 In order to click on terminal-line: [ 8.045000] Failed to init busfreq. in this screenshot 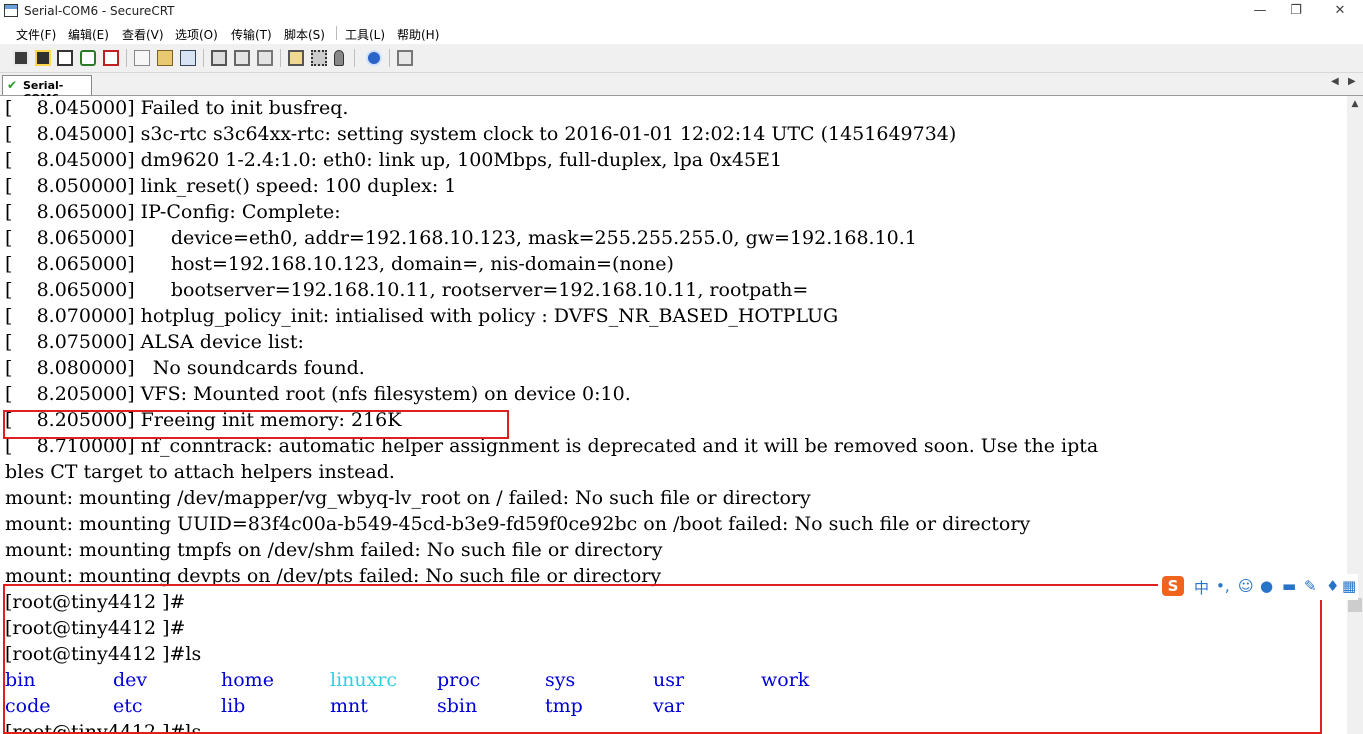, I will do `click(177, 108)`.